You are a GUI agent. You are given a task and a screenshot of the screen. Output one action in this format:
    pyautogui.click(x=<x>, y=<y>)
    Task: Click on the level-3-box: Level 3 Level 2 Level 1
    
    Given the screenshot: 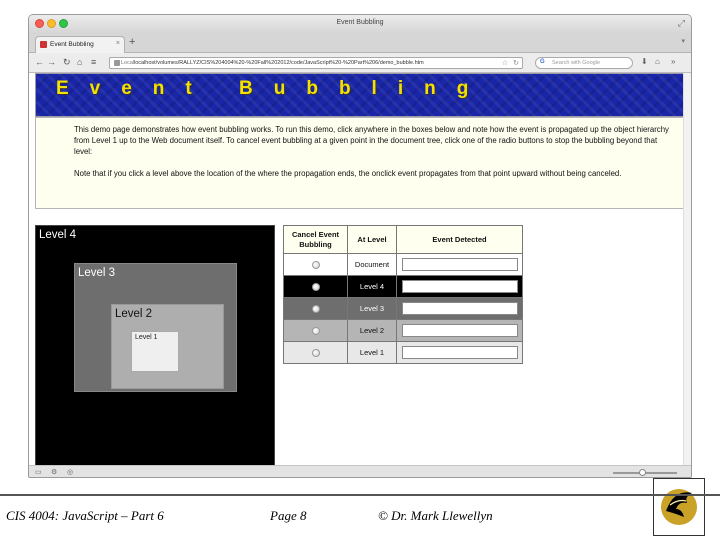 What is the action you would take?
    pyautogui.click(x=155, y=327)
    